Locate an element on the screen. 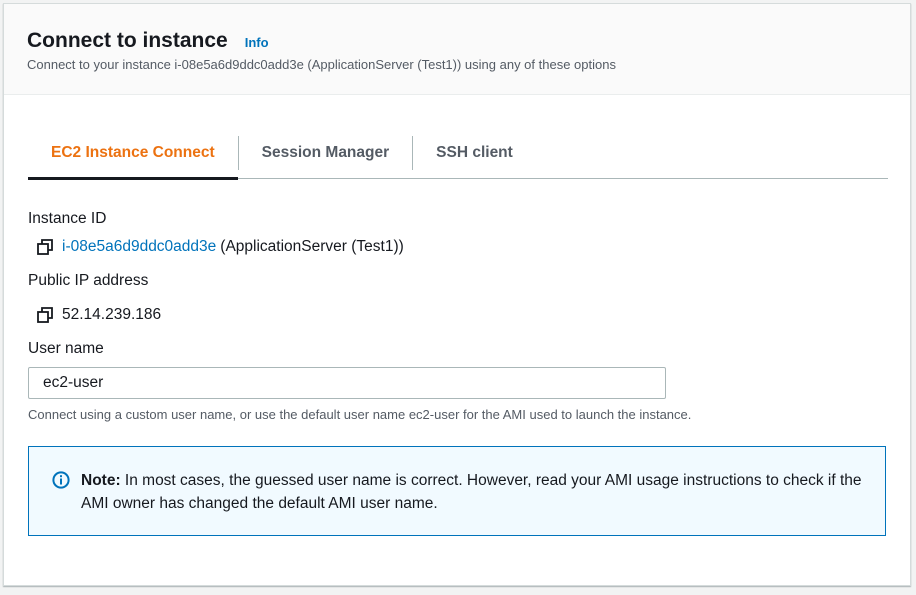  page-title: Connect to instance is located at coordinates (127, 40).